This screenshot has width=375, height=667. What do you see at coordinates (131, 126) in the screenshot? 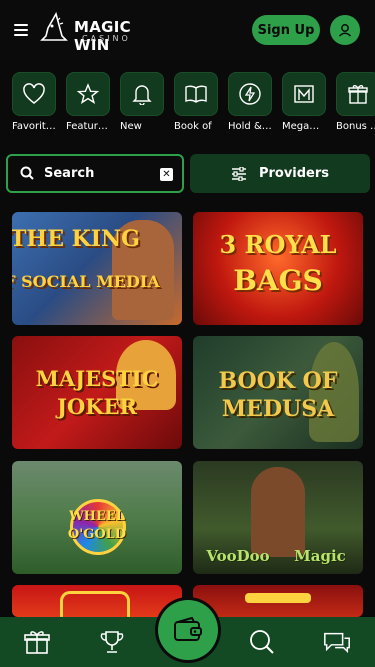
I see `category-label: New` at bounding box center [131, 126].